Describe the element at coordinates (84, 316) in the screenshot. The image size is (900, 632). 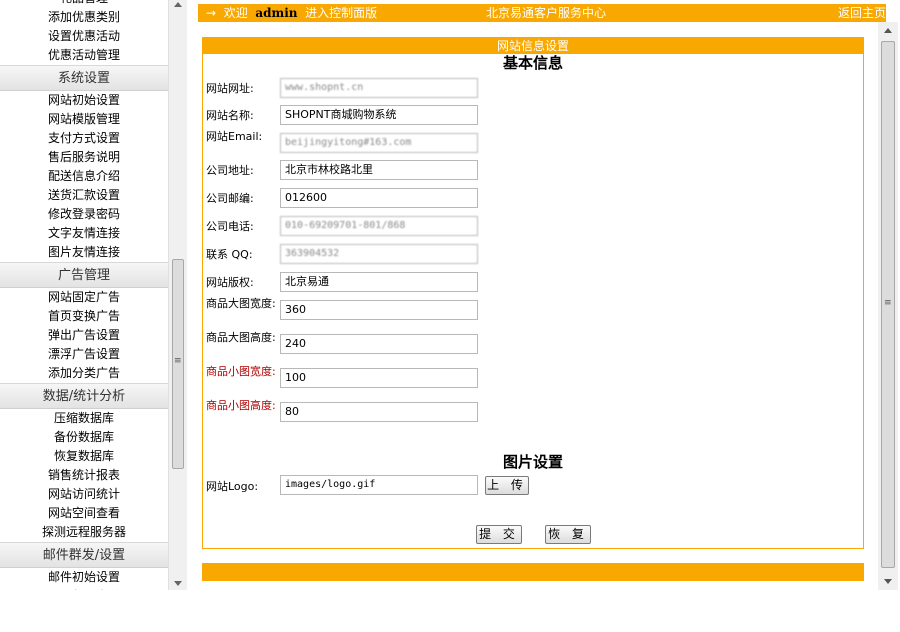
I see `sidebar-item: 首页变换广告` at that location.